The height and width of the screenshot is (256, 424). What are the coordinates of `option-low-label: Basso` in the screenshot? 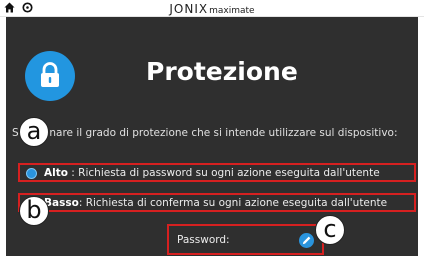 It's located at (61, 203).